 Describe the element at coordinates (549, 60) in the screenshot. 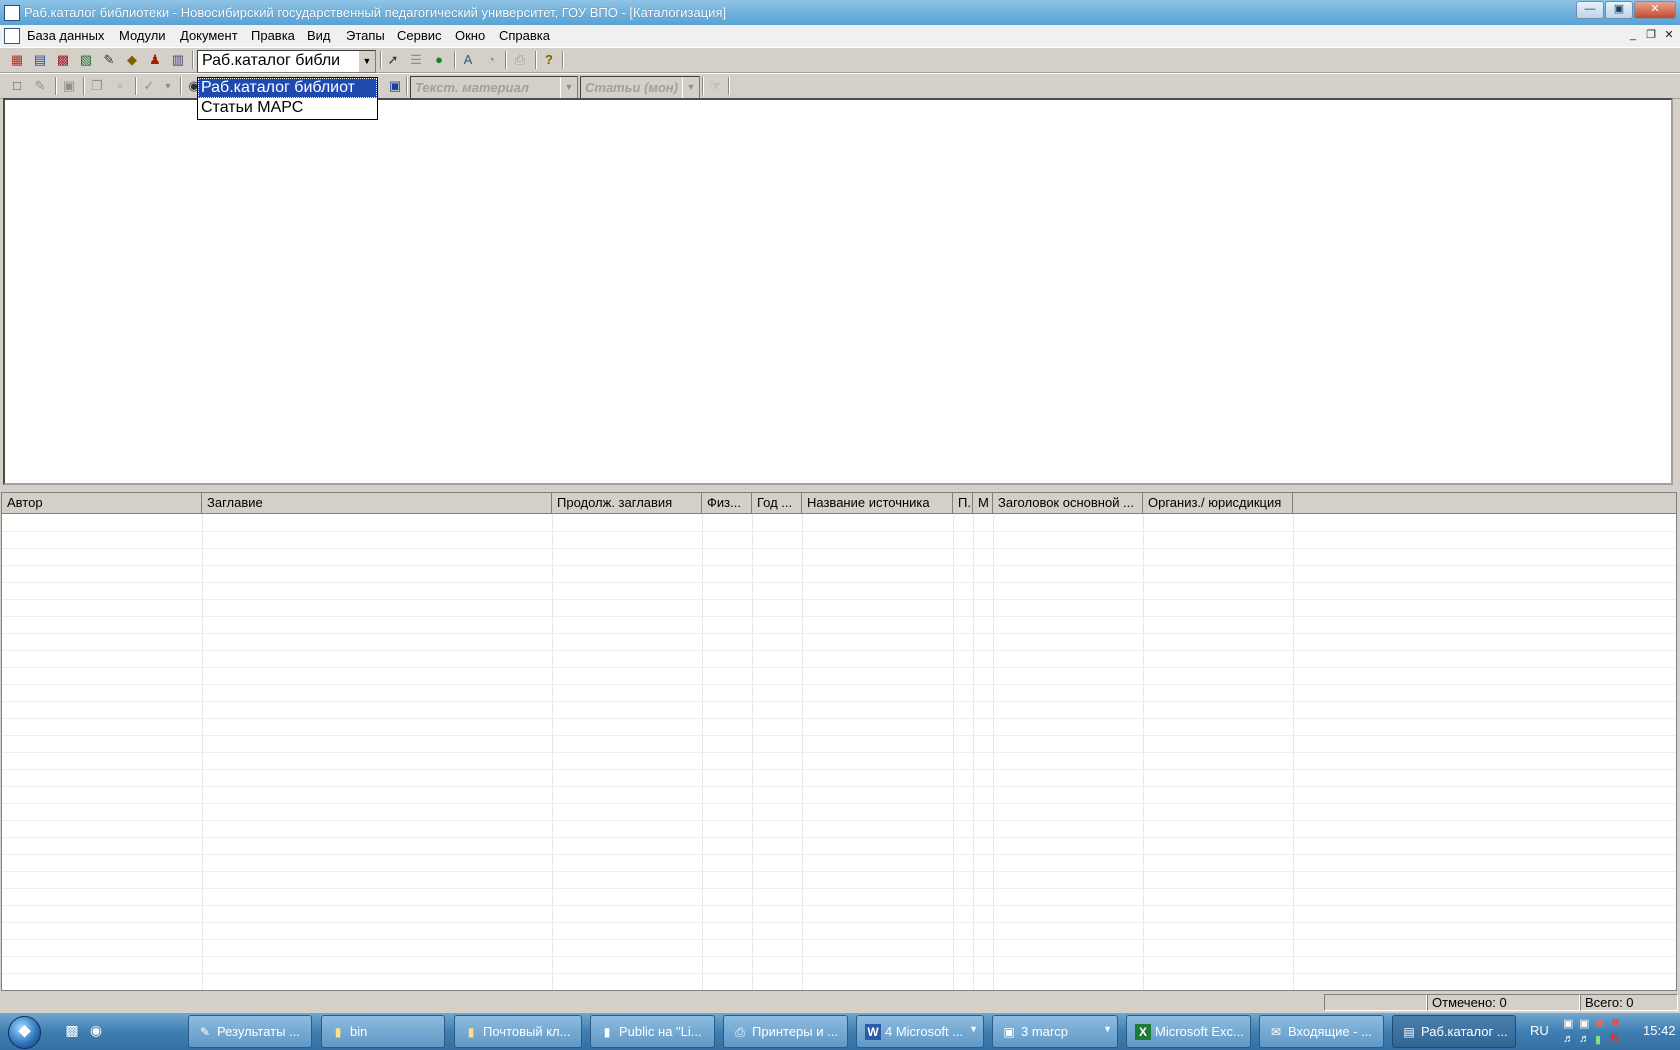

I see `help-icon: ?` at that location.